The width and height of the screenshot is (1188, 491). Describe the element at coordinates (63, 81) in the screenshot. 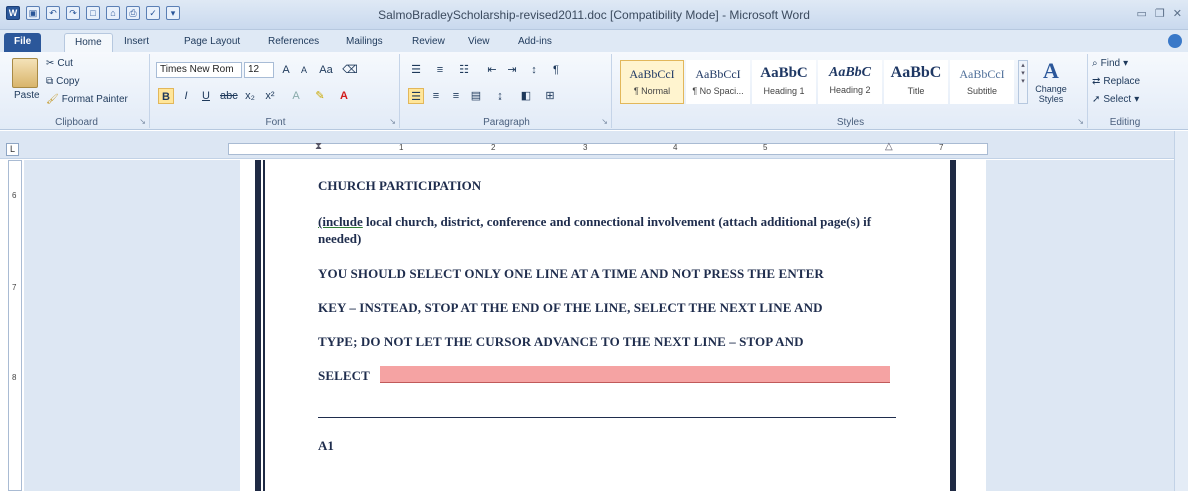

I see `copy-button: ⧉ Copy` at that location.